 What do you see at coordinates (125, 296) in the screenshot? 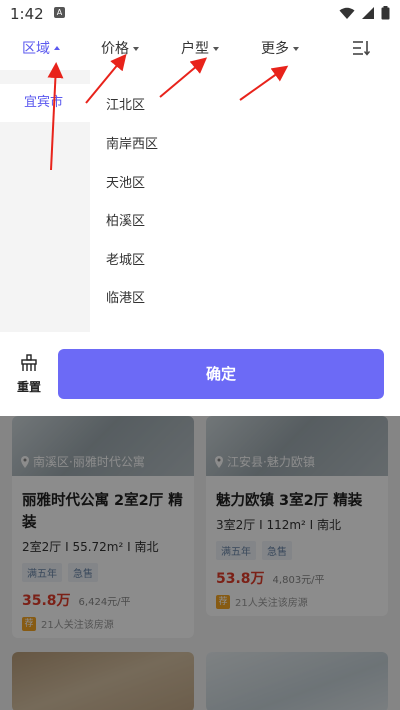
I see `district-item: 临港区` at bounding box center [125, 296].